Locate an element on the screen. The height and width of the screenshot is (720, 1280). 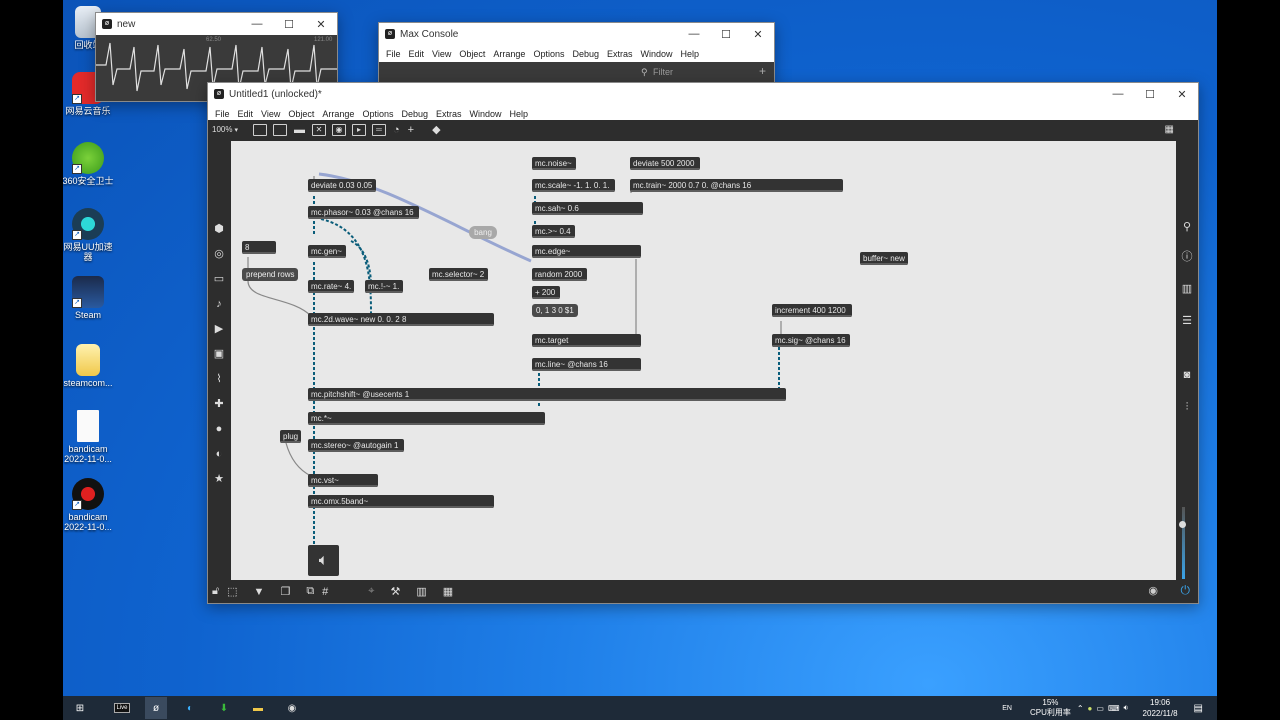
menu-object: Object is located at coordinates (472, 54).